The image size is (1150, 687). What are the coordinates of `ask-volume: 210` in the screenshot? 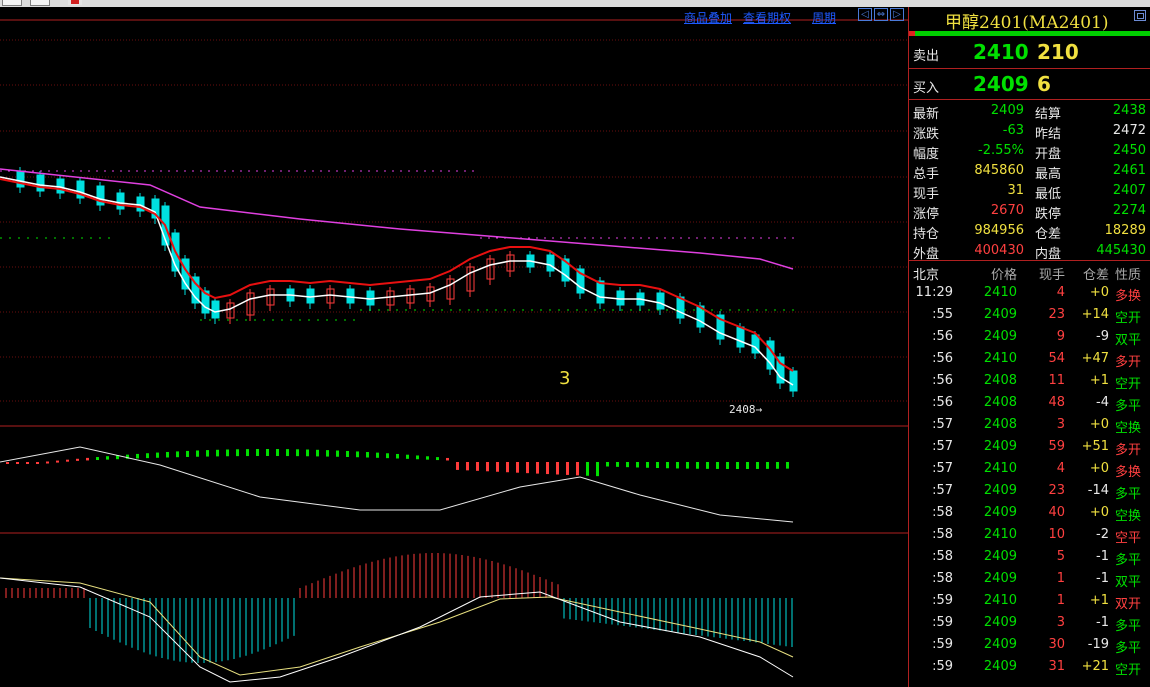 It's located at (1058, 52).